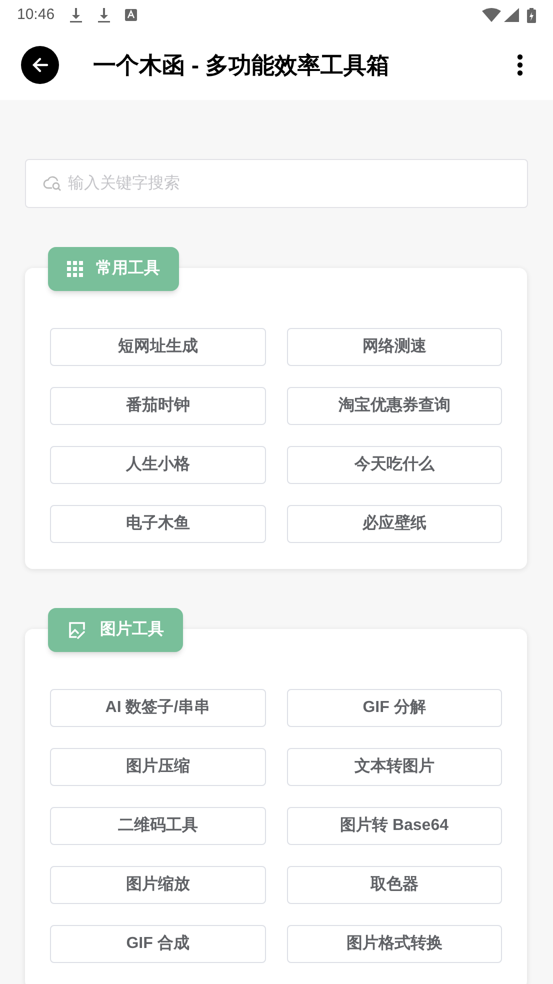 The image size is (553, 984). Describe the element at coordinates (158, 944) in the screenshot. I see `tool-button: GIF 合成` at that location.